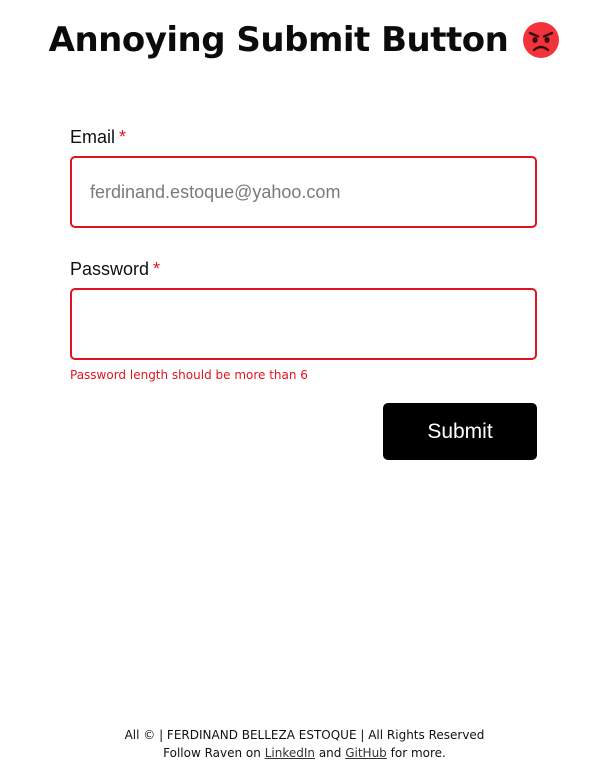  I want to click on submit-button: Submit, so click(460, 431).